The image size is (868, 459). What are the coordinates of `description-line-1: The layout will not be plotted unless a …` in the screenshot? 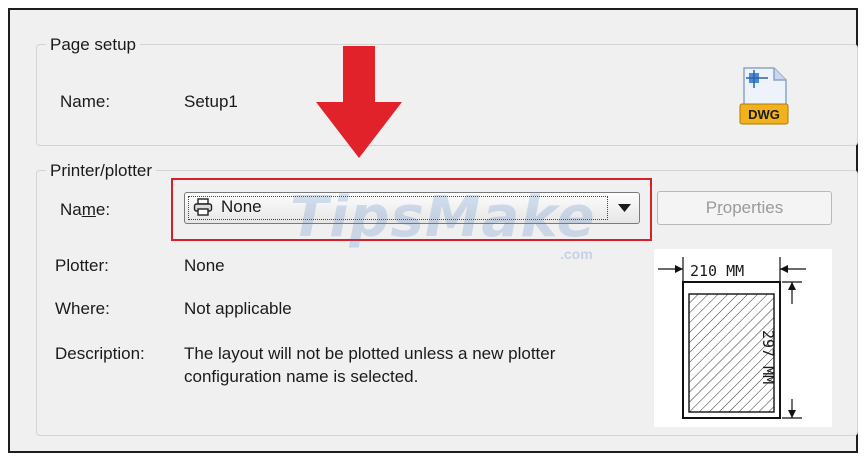 It's located at (370, 353).